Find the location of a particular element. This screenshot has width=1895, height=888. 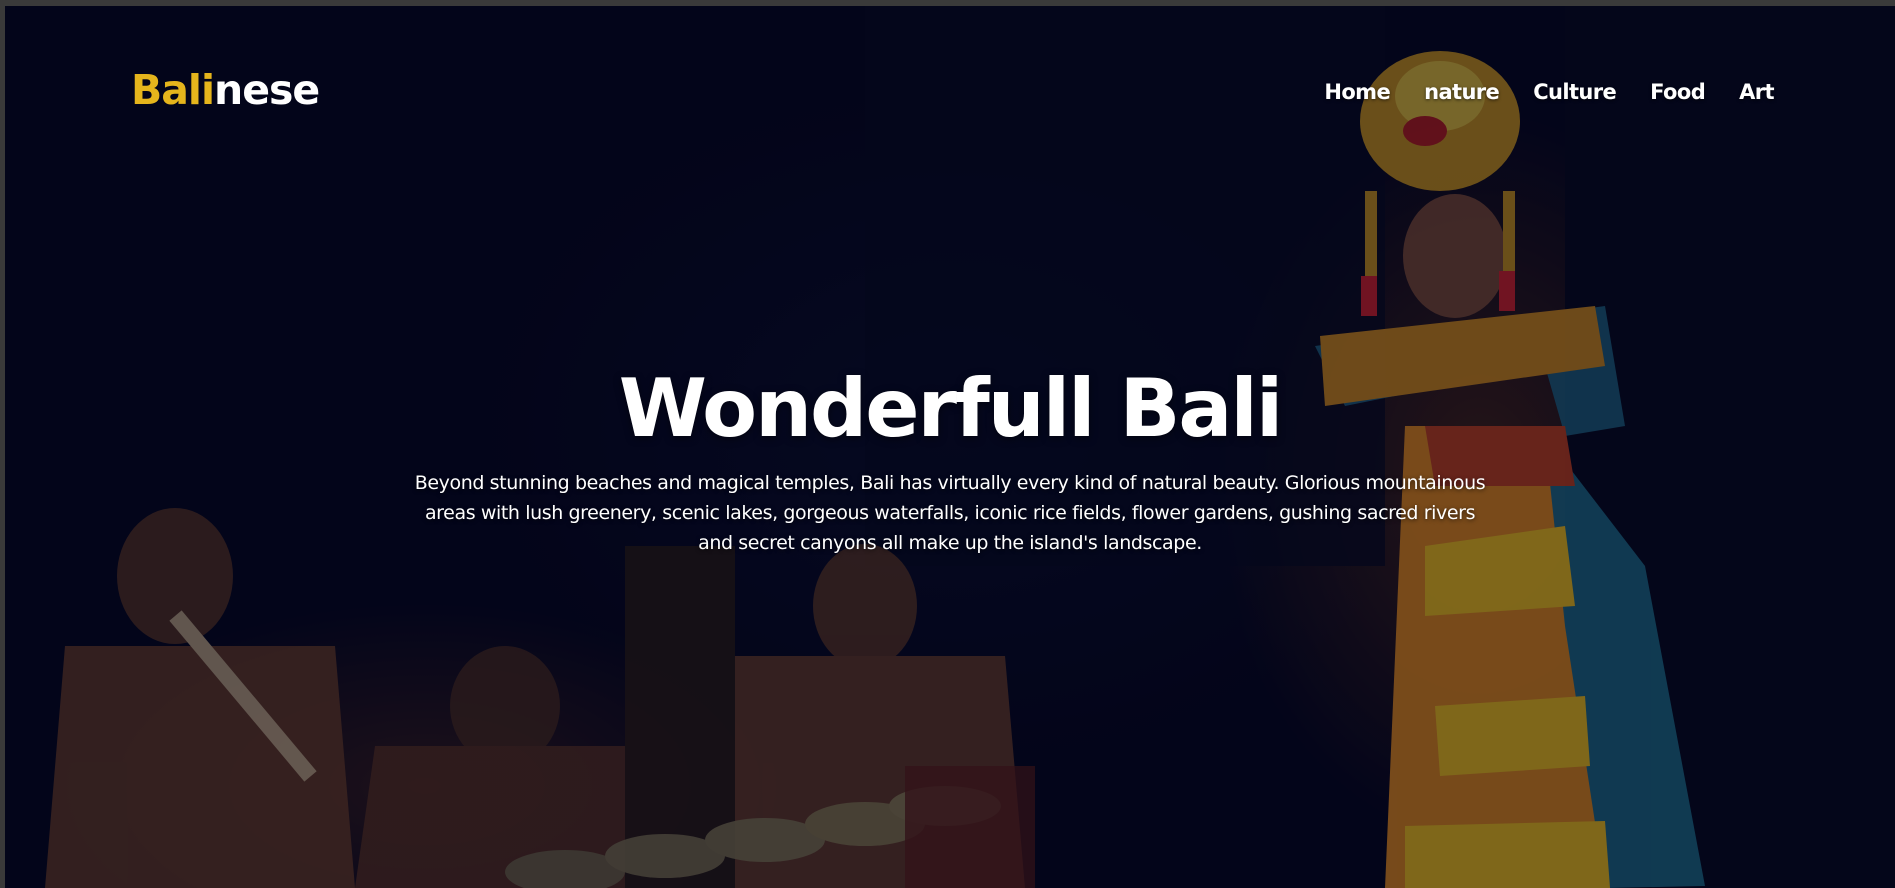

nav-nature-link: nature is located at coordinates (1462, 92).